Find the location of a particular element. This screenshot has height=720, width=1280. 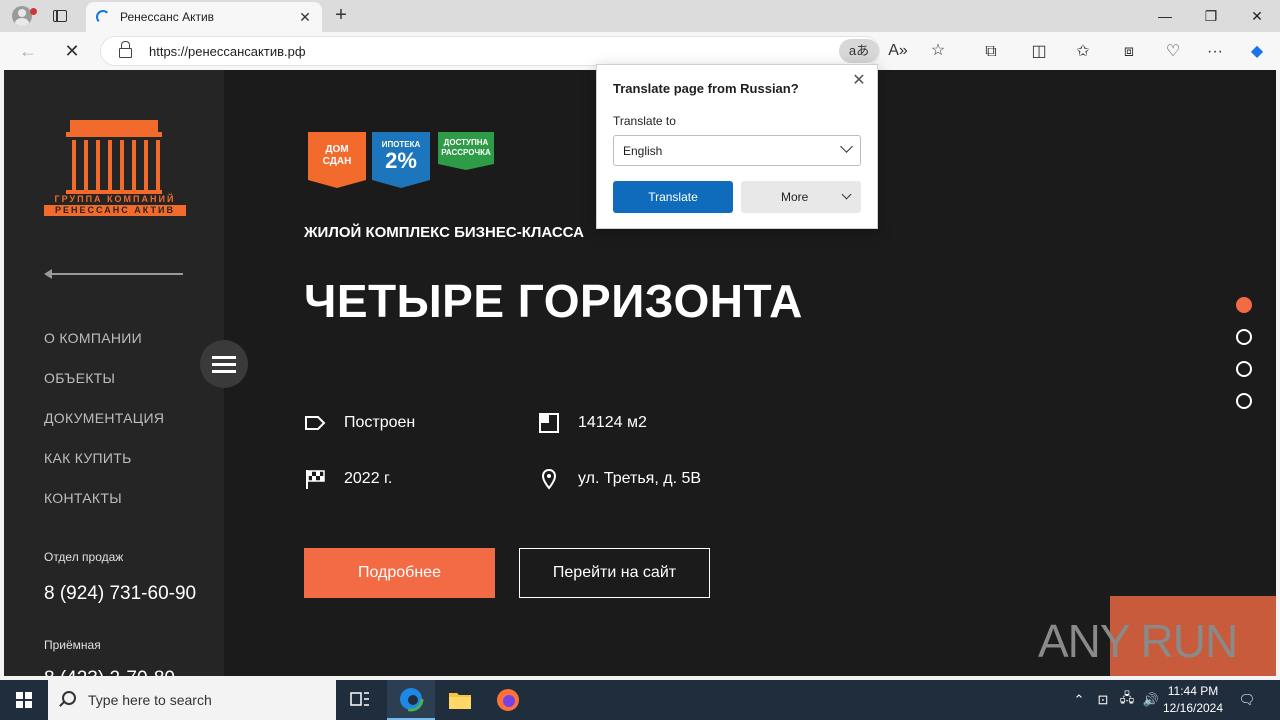

task-view-icon is located at coordinates (360, 700).